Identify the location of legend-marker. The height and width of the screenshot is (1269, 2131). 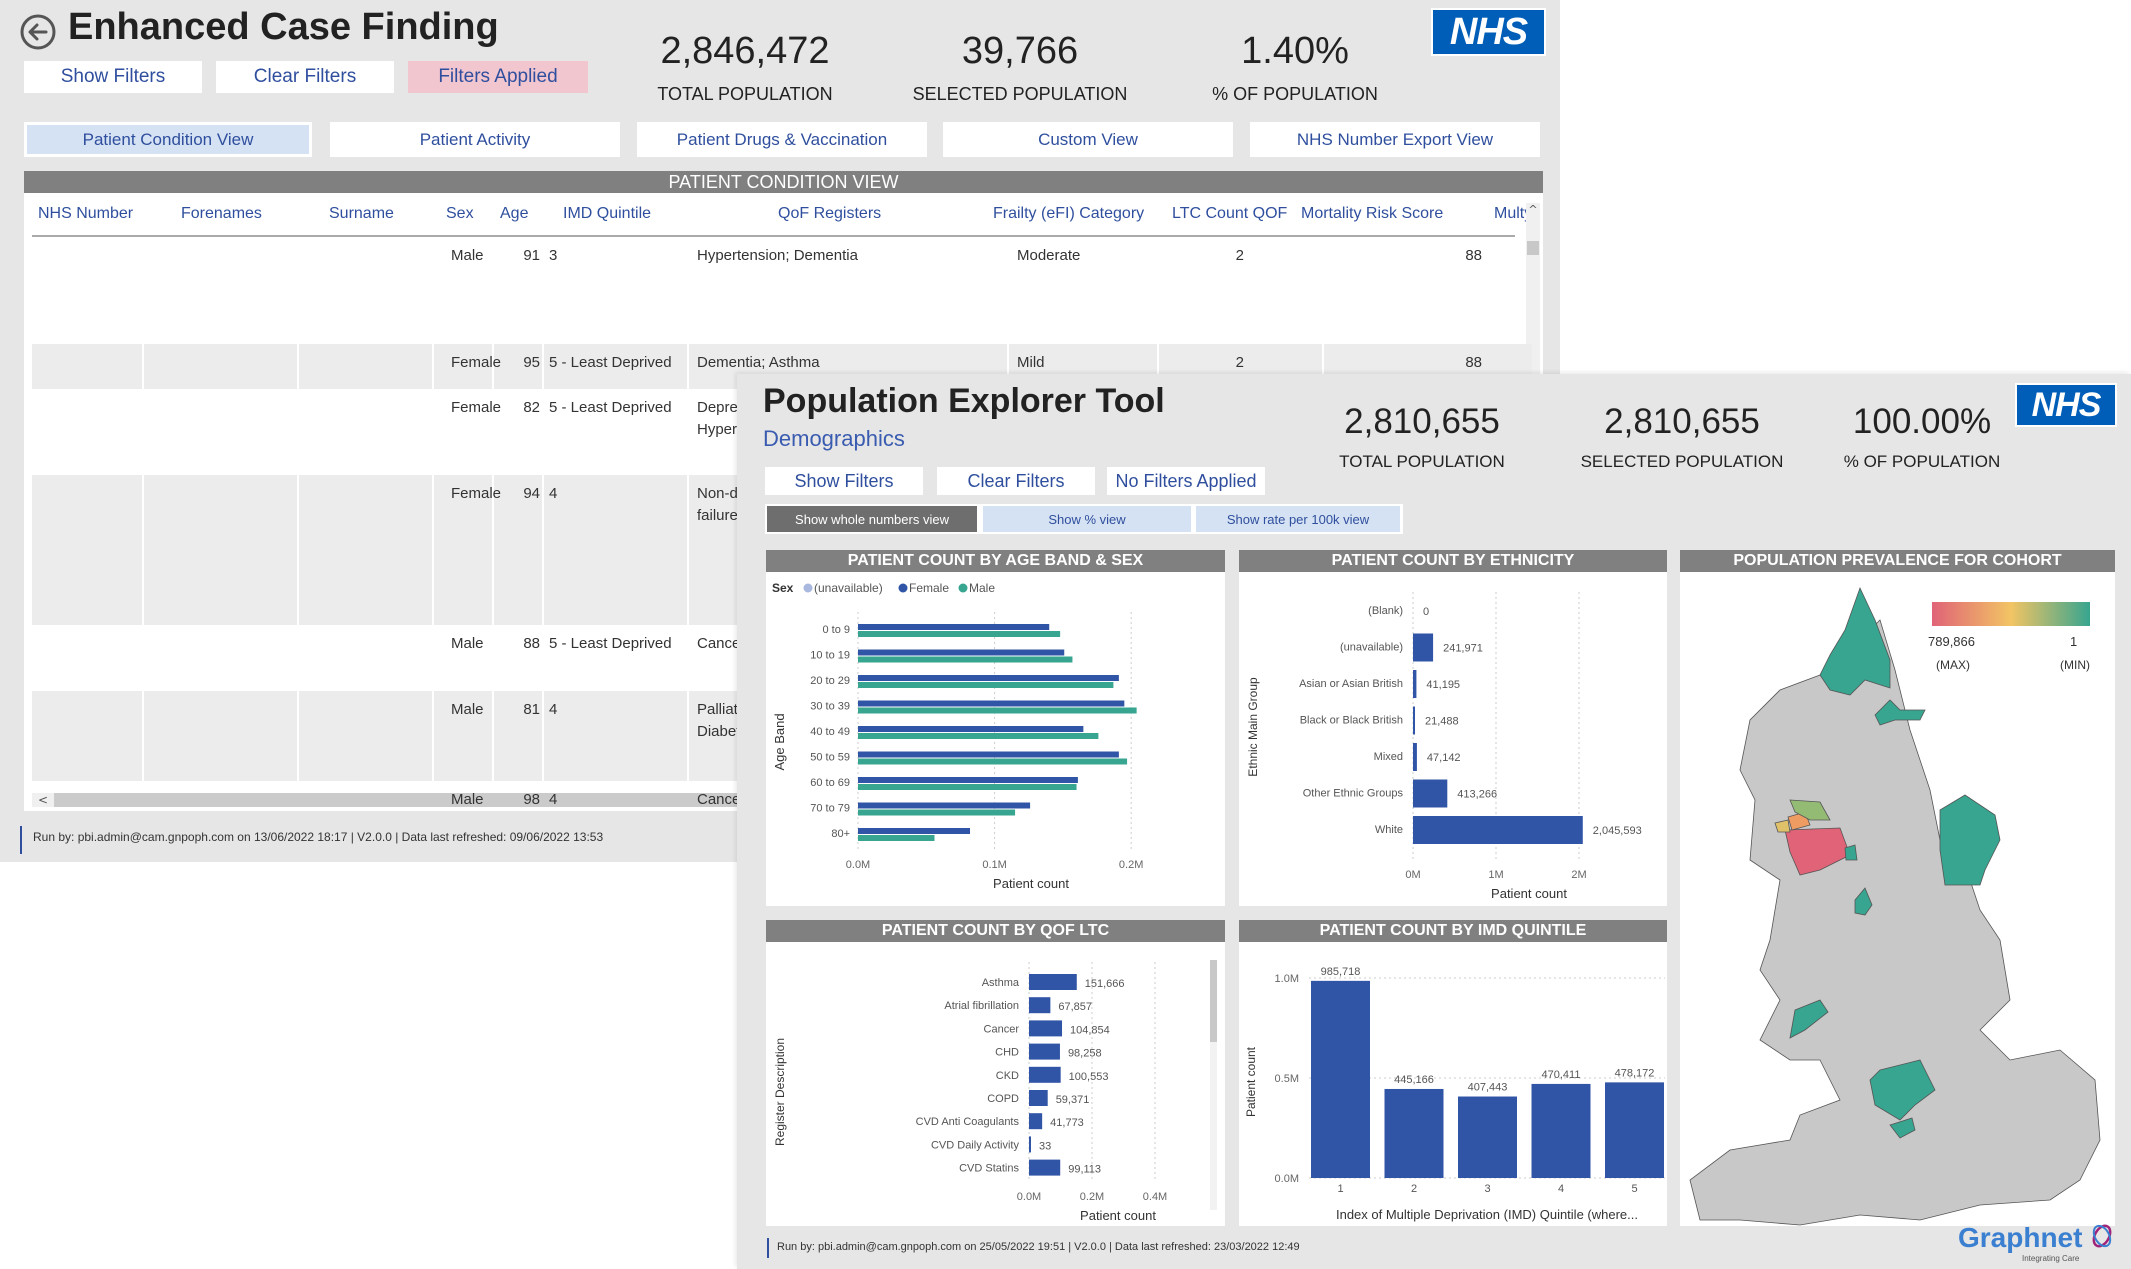
(808, 588).